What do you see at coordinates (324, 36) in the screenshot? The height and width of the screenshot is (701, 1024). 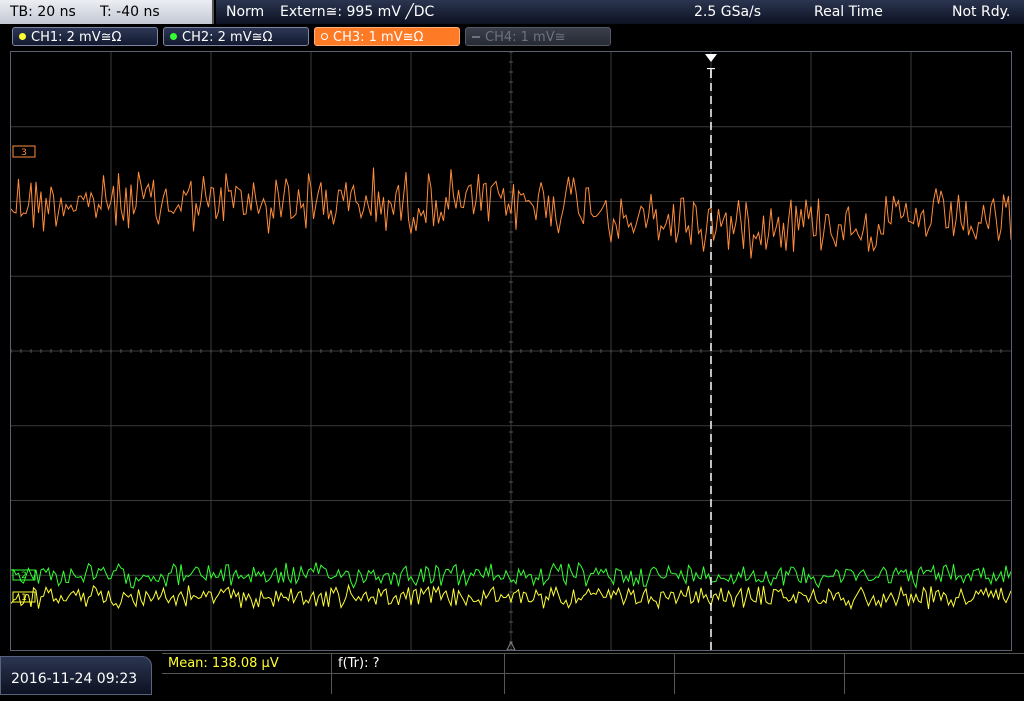 I see `ch3-indicator-icon` at bounding box center [324, 36].